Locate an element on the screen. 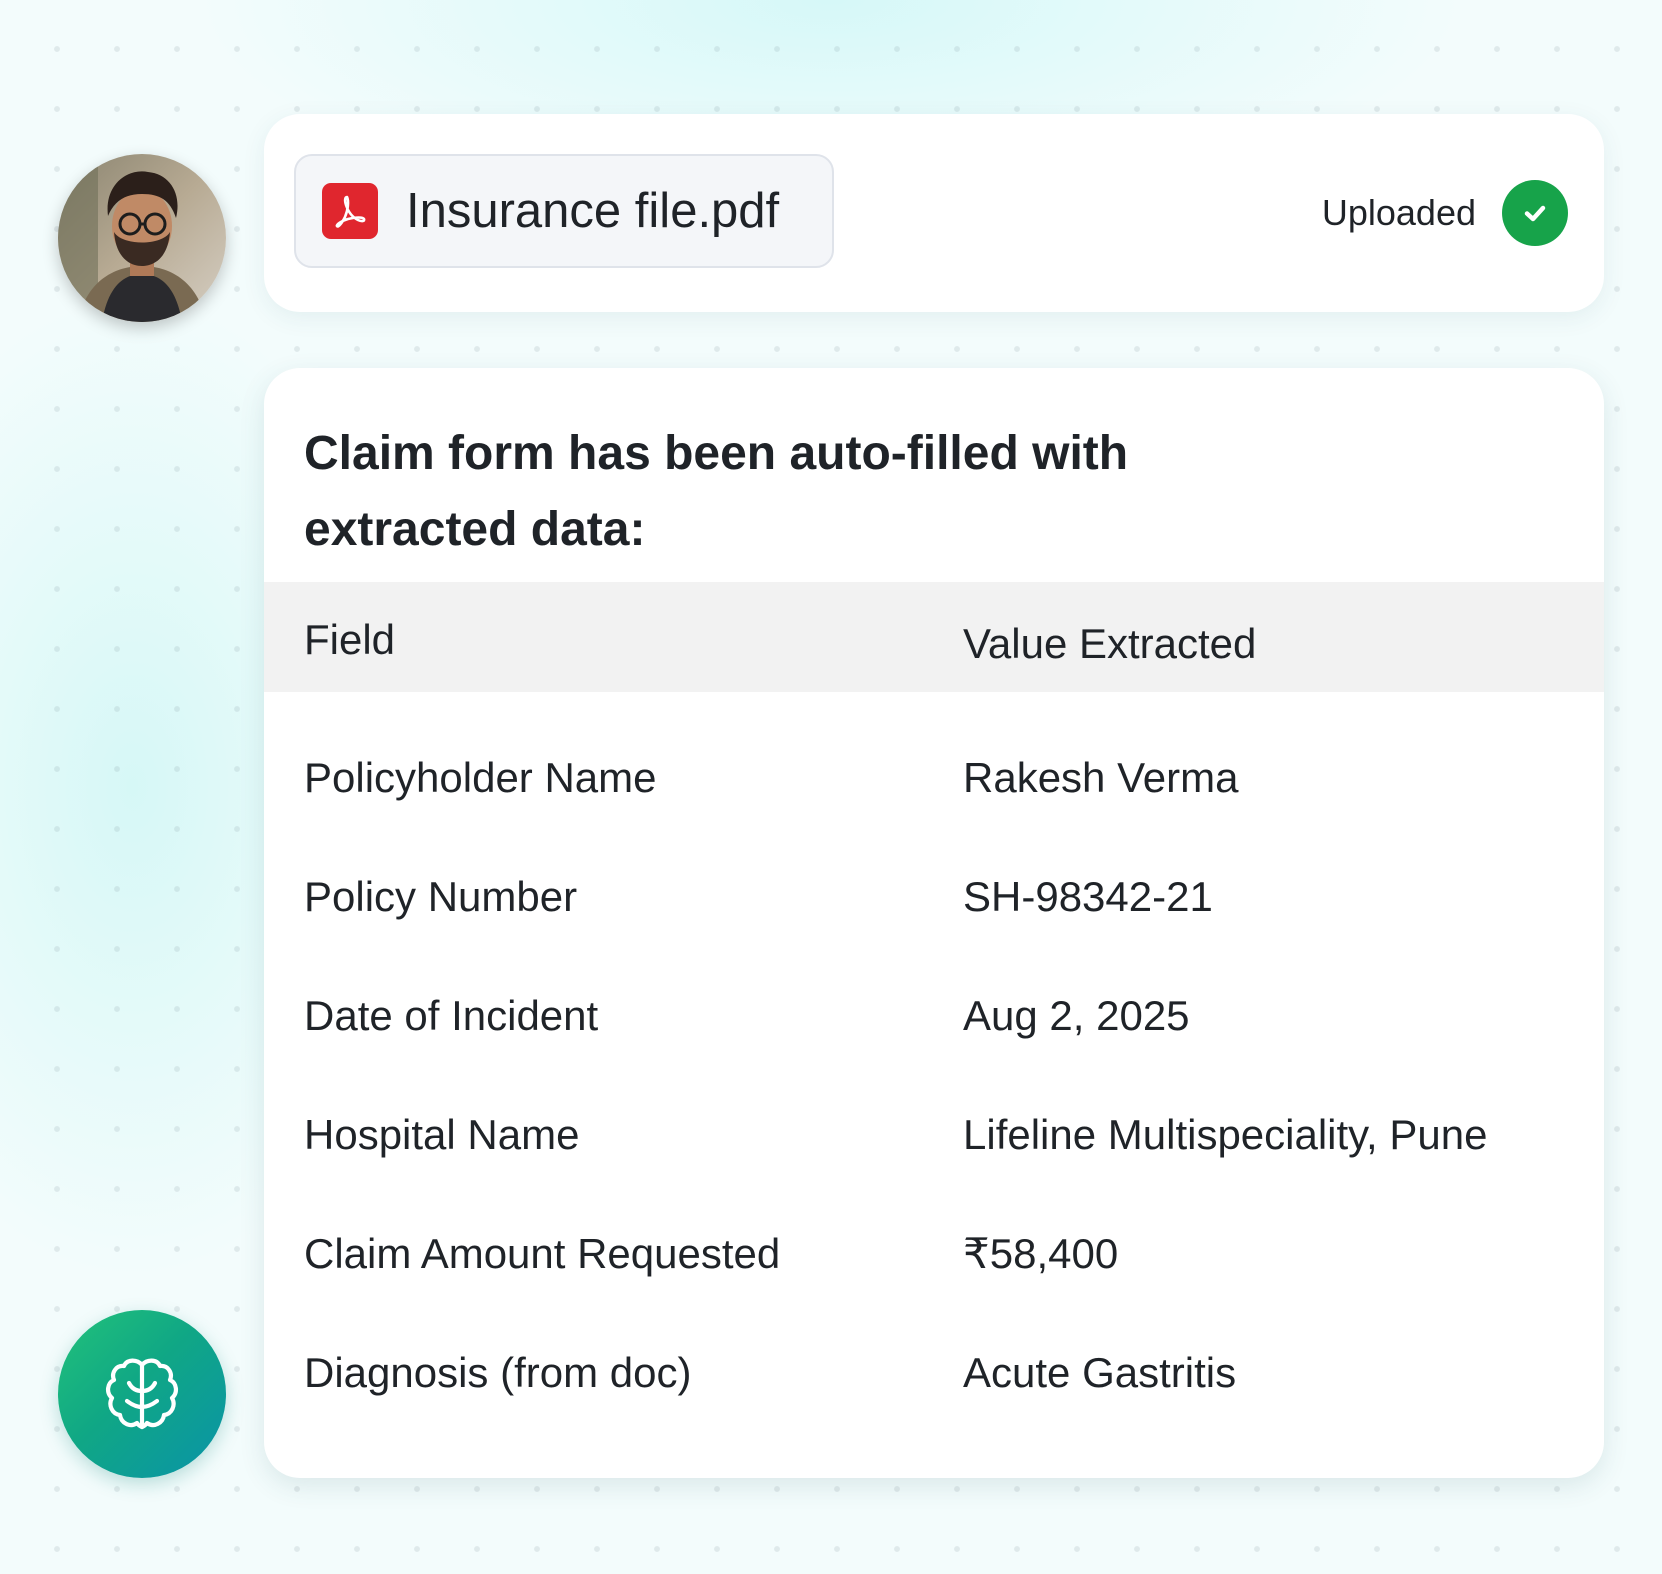 The width and height of the screenshot is (1662, 1574). file-name: Insurance file.pdf is located at coordinates (593, 211).